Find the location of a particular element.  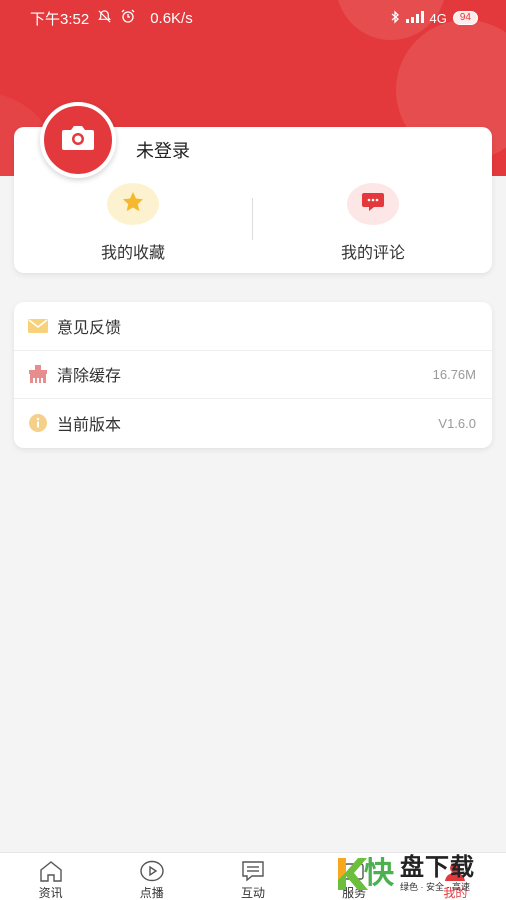

version-number: V1.6.0 is located at coordinates (457, 423).